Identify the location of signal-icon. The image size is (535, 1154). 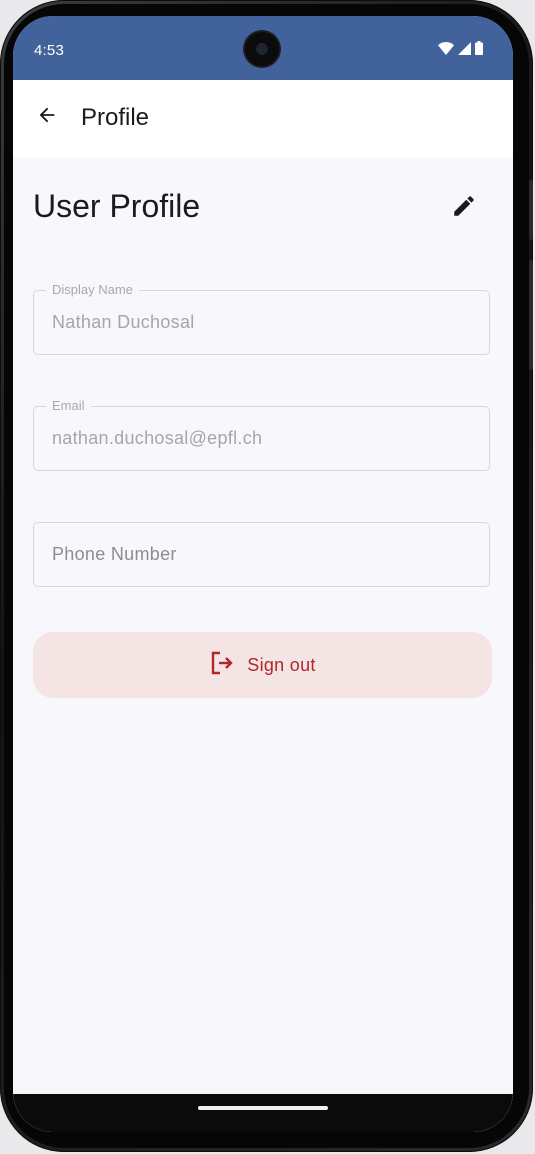
(464, 48).